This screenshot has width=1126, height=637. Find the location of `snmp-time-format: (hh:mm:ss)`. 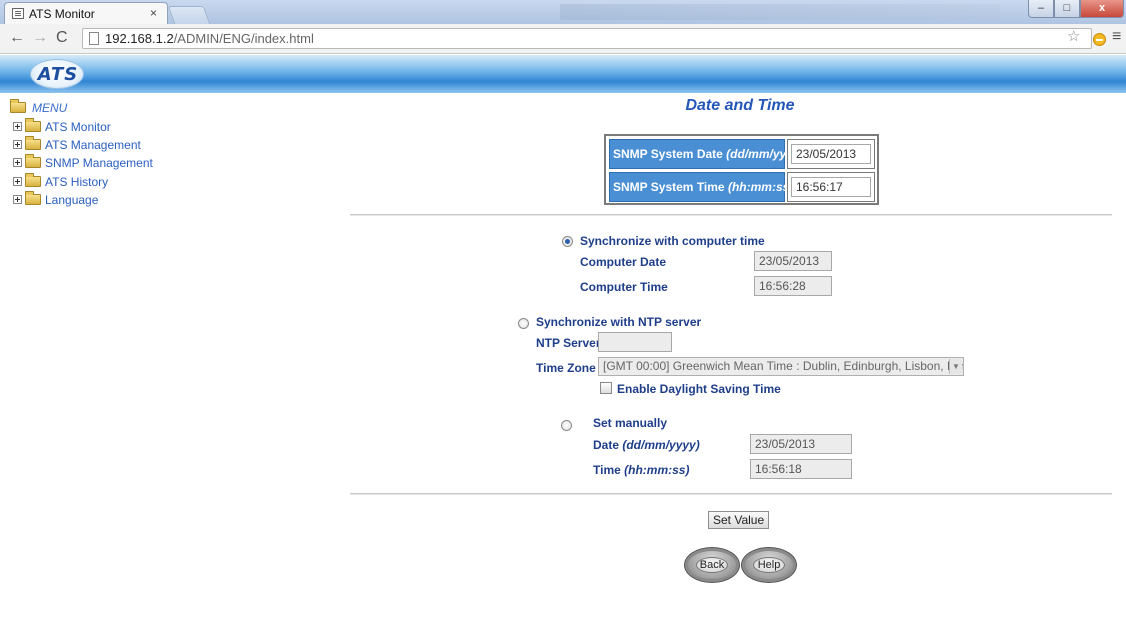

snmp-time-format: (hh:mm:ss) is located at coordinates (760, 187).